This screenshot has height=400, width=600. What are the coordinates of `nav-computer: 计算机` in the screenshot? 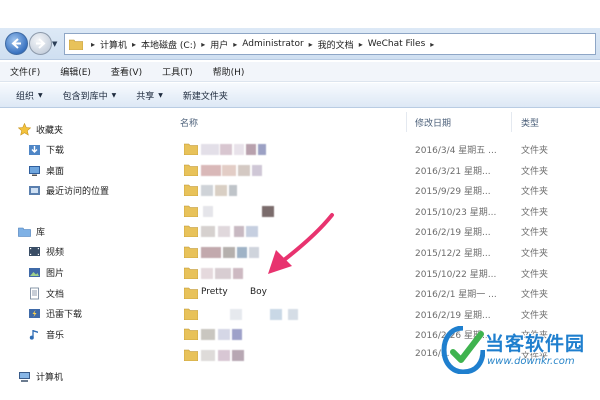 It's located at (40, 376).